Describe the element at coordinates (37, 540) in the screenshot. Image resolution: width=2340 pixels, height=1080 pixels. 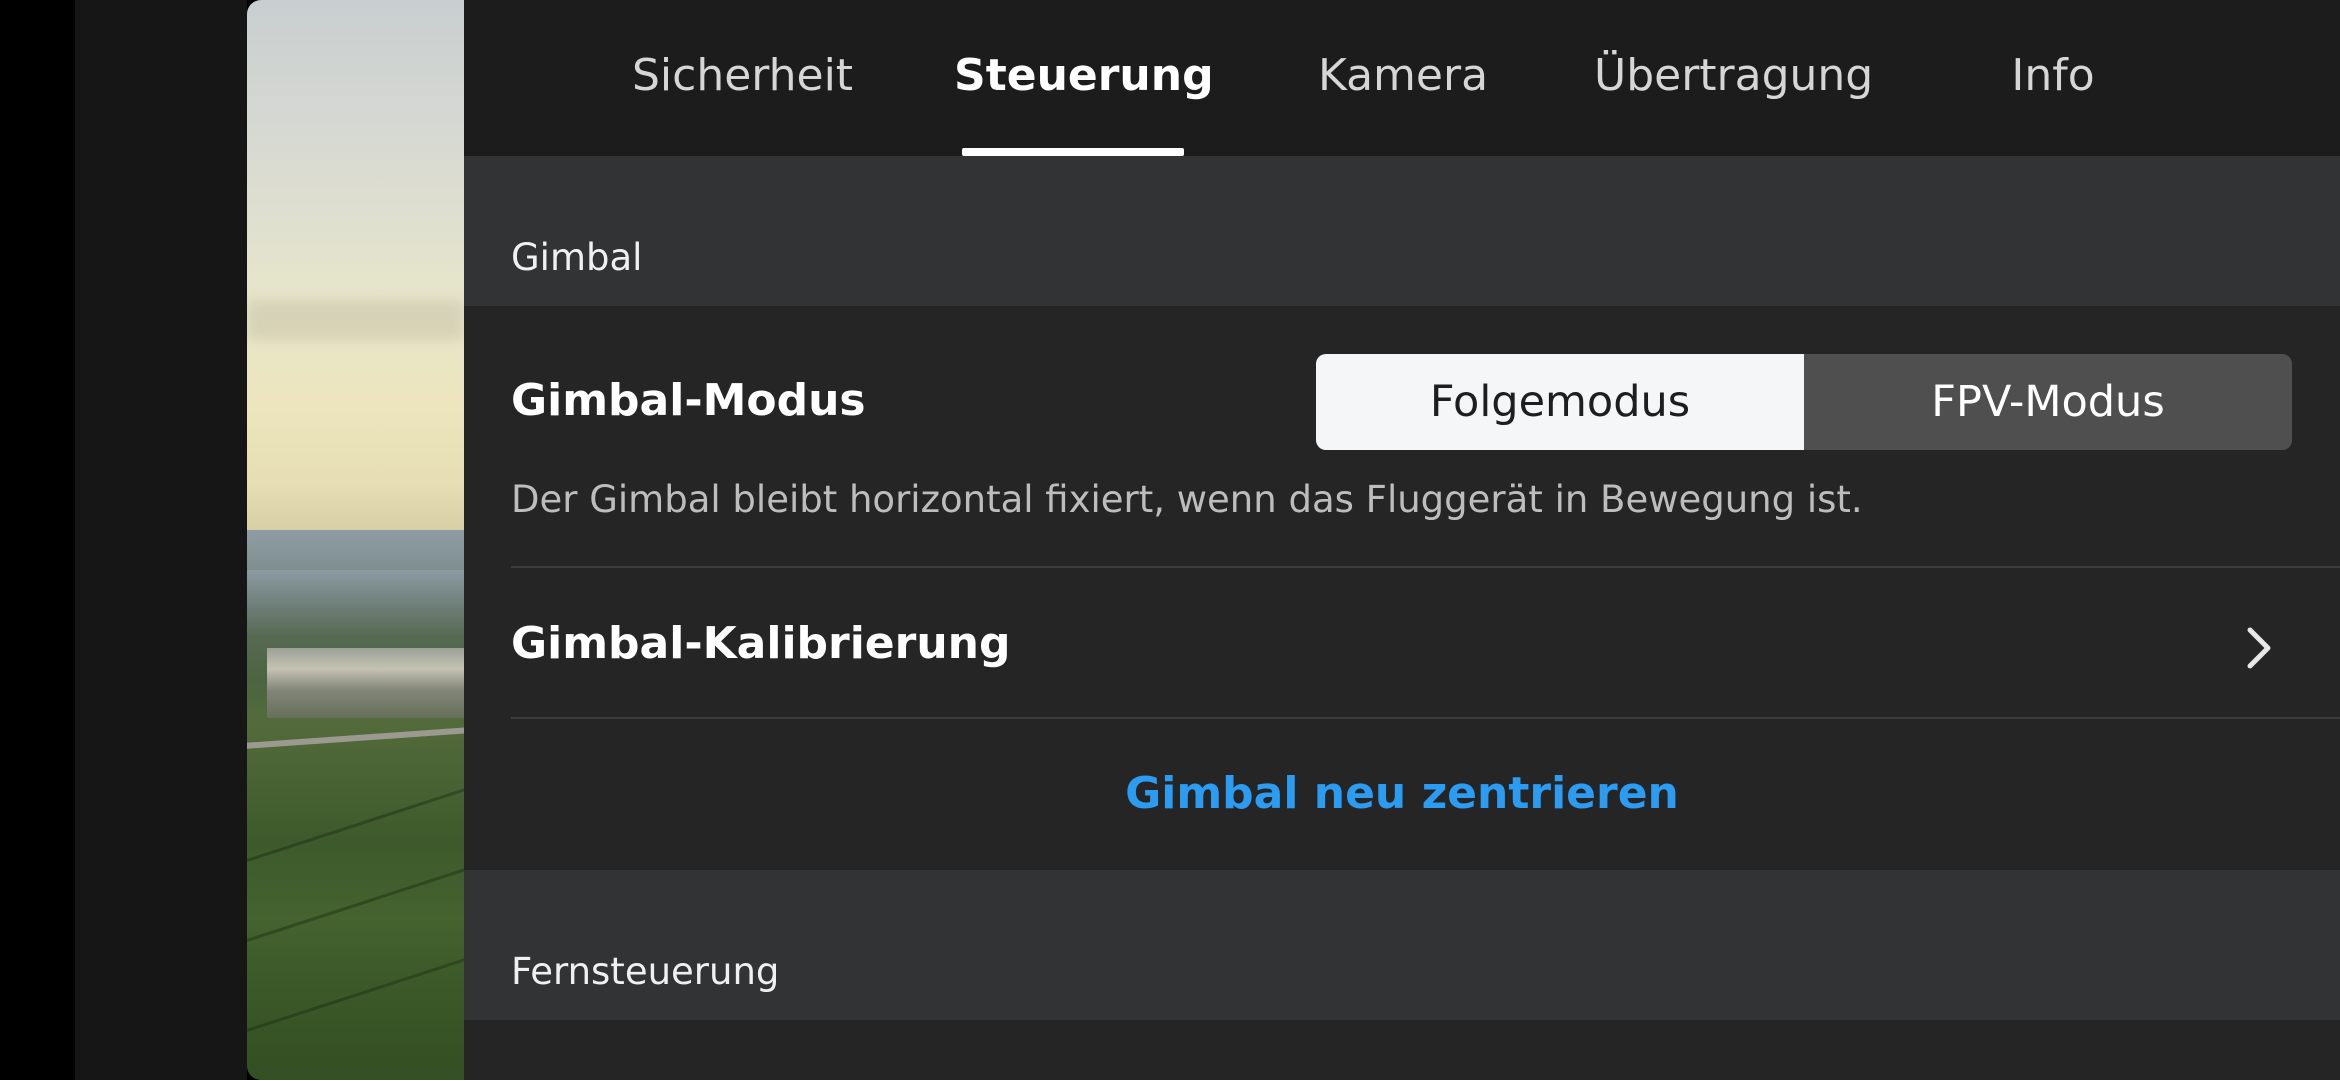
I see `left-edge` at that location.